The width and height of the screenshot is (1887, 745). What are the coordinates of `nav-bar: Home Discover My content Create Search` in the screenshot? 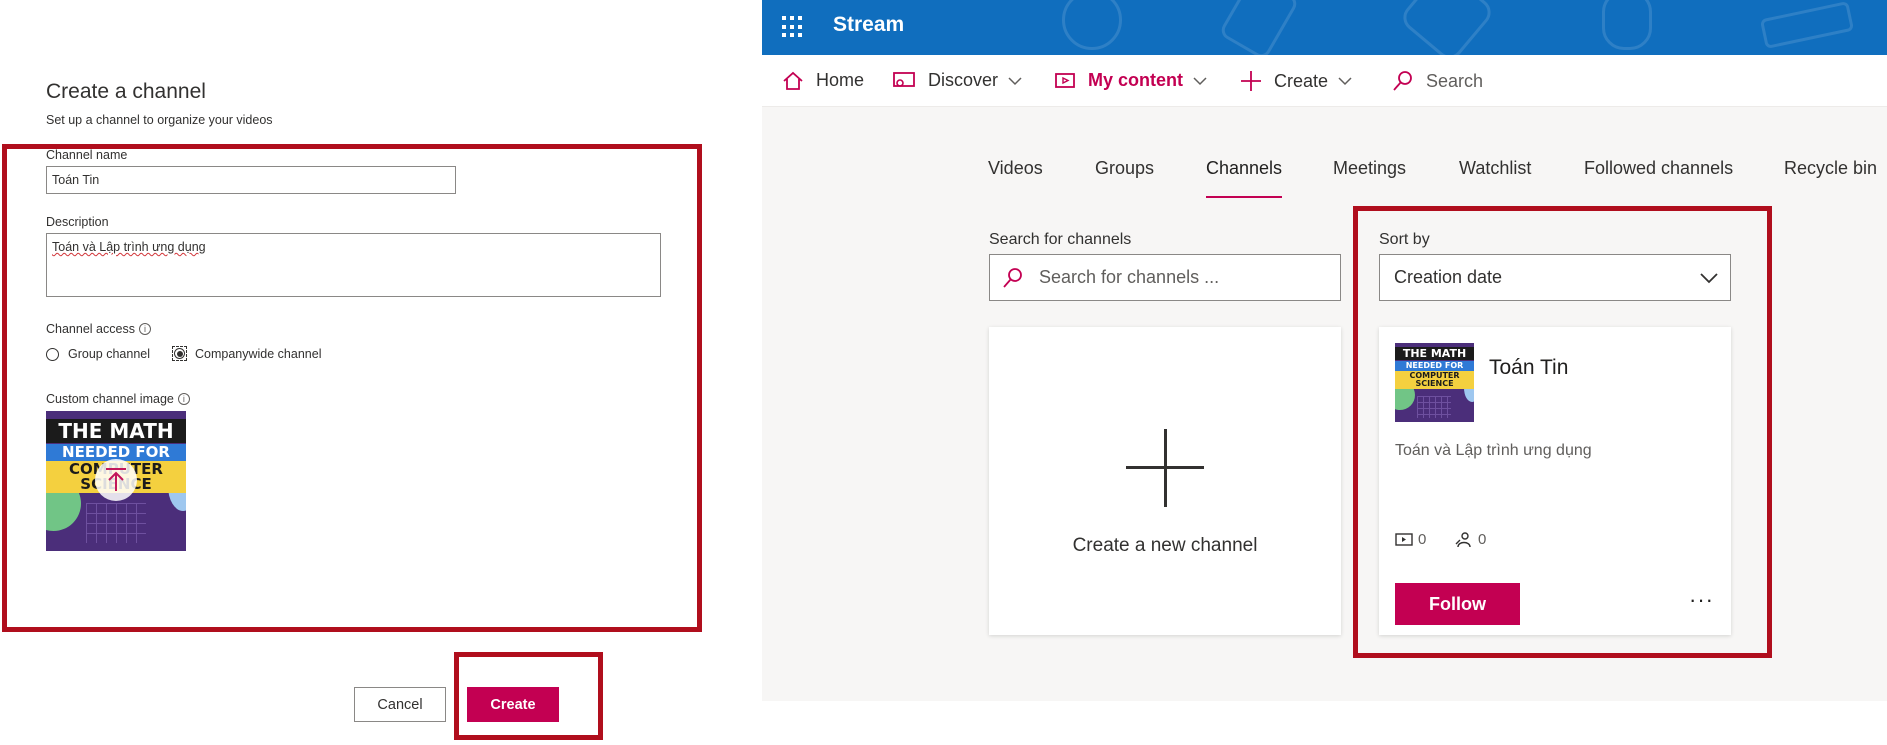 It's located at (1324, 81).